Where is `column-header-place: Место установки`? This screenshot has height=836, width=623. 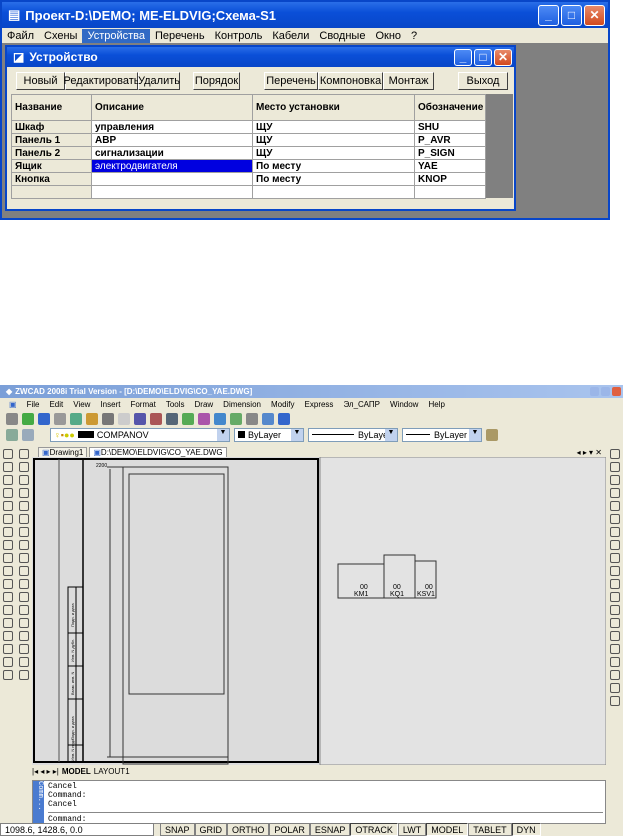
column-header-place: Место установки is located at coordinates (333, 107).